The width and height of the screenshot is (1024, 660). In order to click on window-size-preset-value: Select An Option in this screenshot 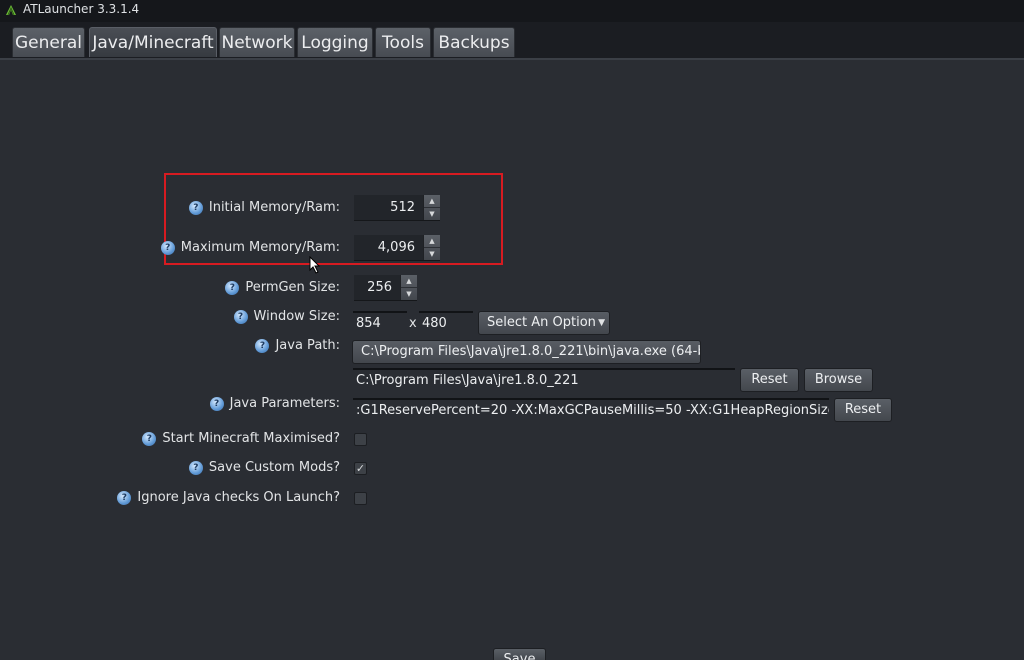, I will do `click(541, 322)`.